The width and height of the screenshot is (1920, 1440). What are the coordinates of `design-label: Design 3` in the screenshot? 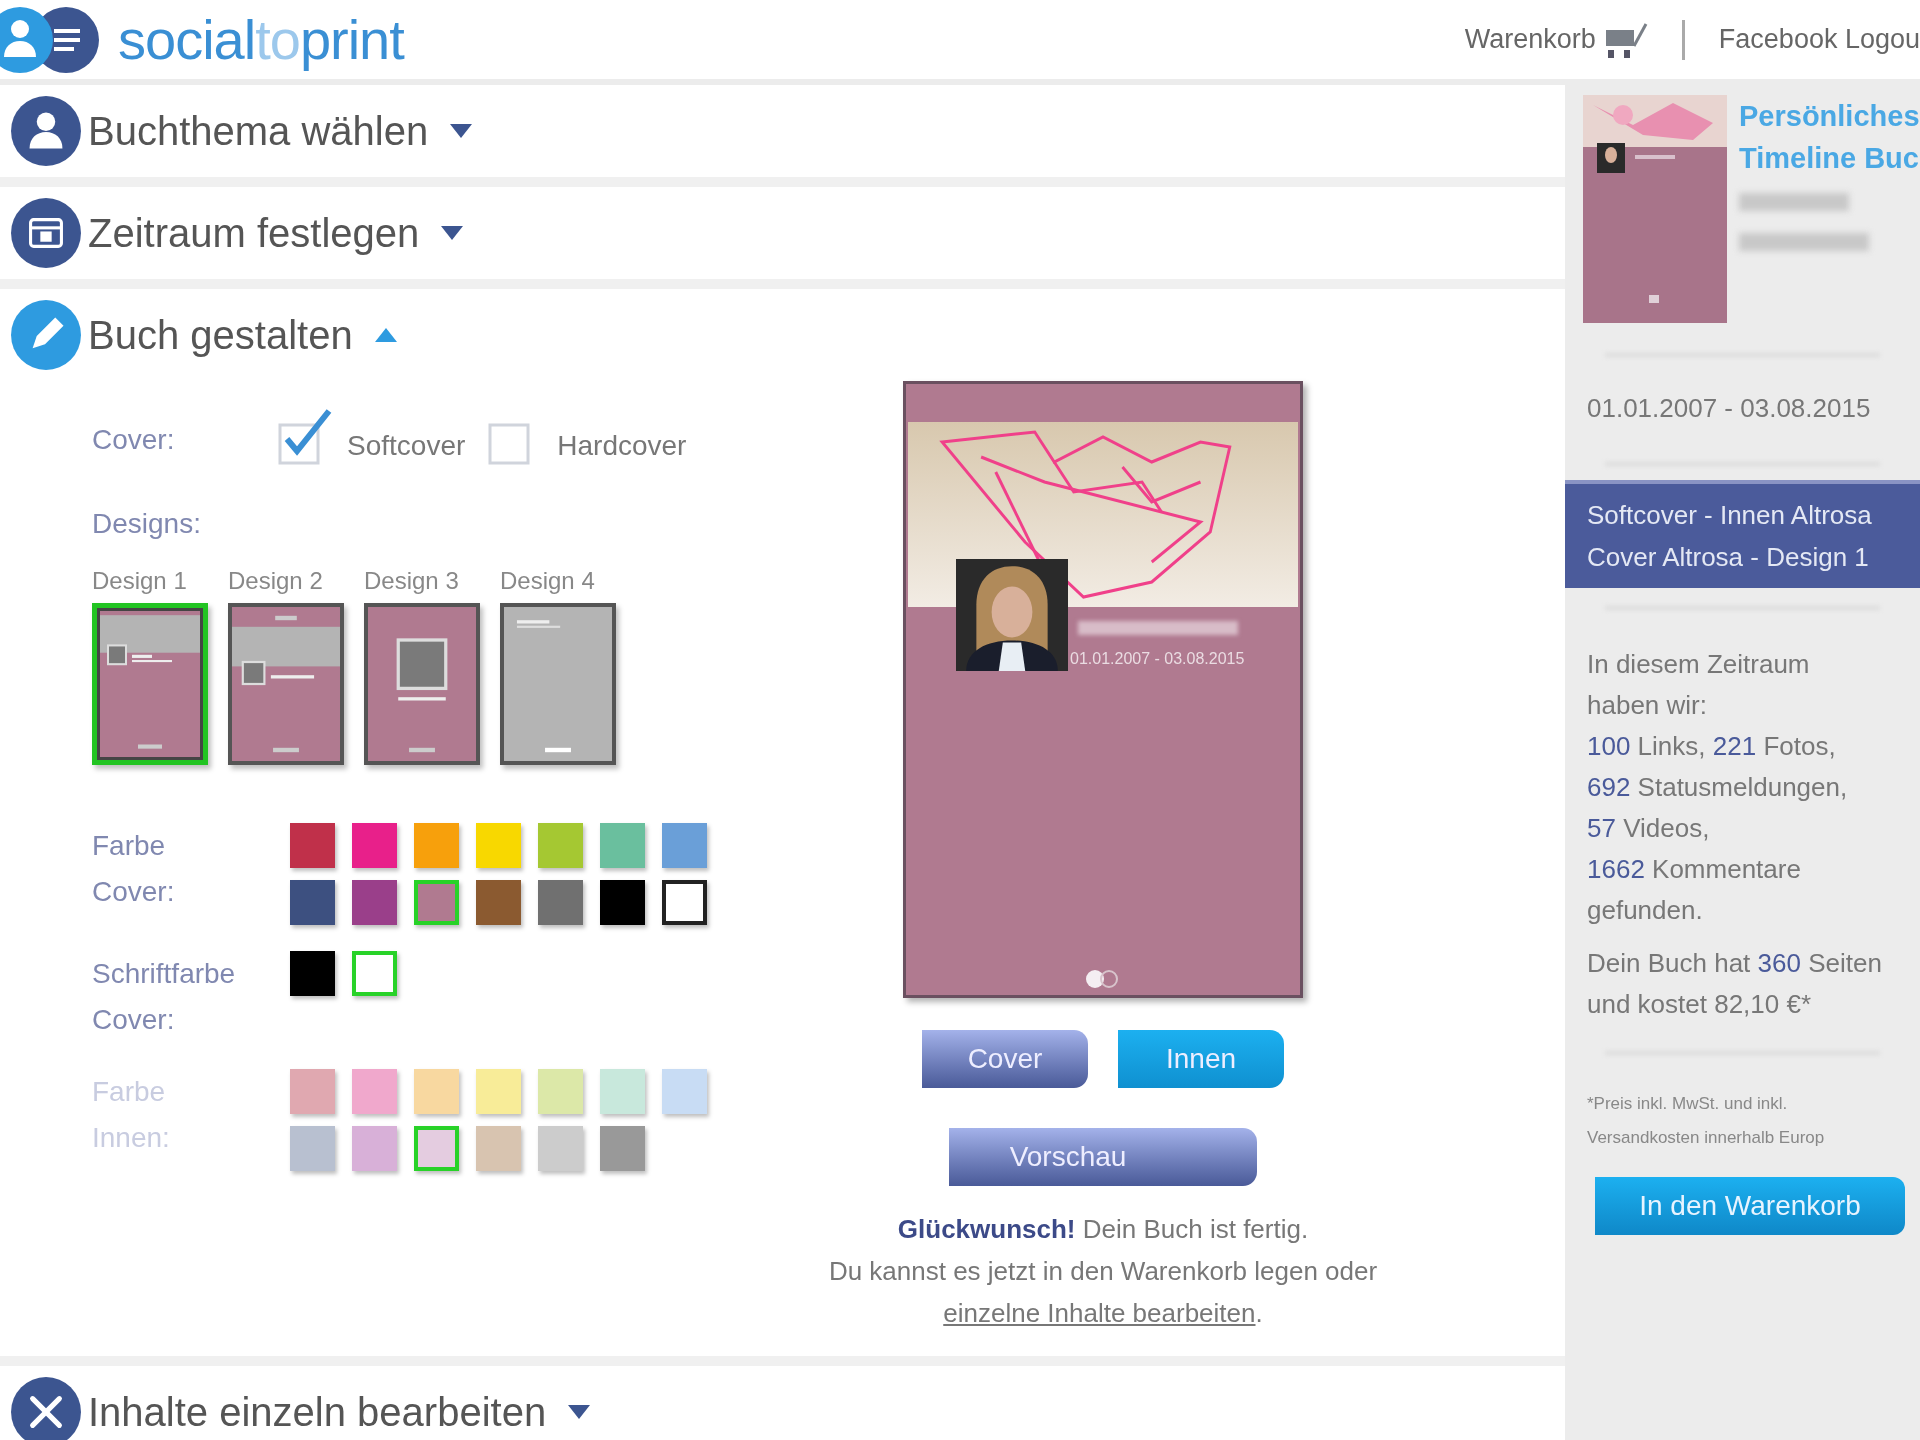 It's located at (412, 581).